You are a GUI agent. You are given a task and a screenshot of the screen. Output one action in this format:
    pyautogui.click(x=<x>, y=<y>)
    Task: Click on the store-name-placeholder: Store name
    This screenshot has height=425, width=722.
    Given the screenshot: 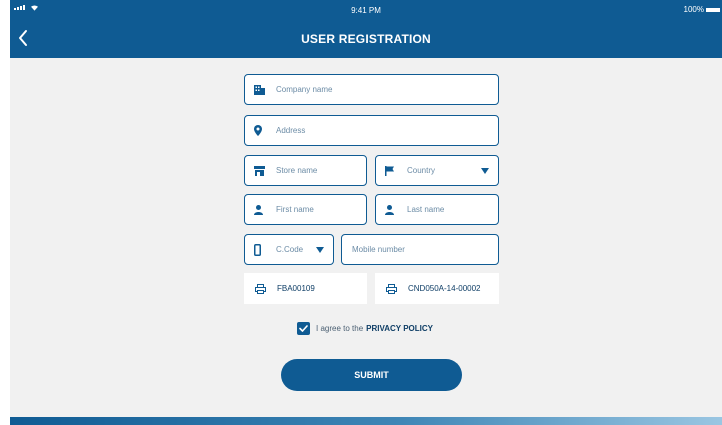 What is the action you would take?
    pyautogui.click(x=297, y=170)
    